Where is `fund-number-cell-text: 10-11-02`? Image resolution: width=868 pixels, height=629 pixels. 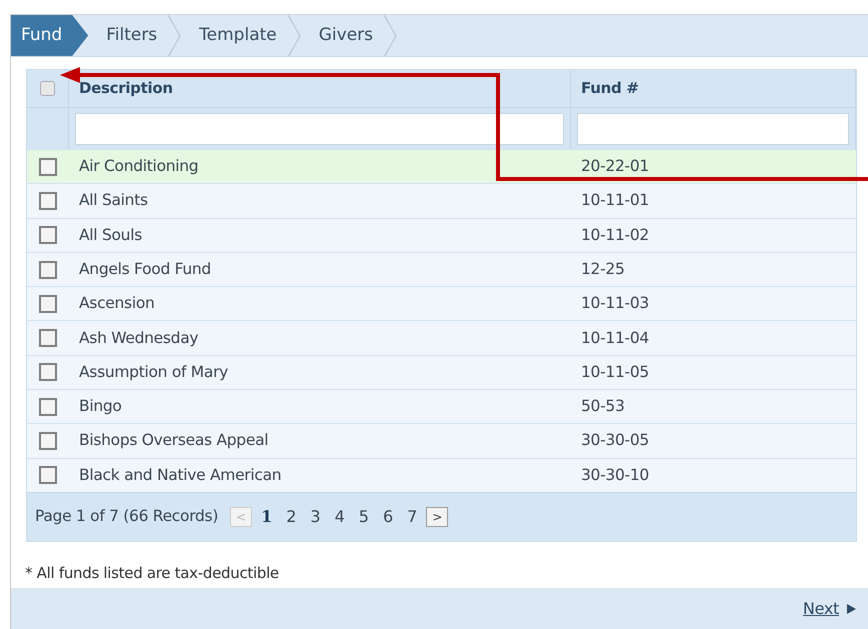
fund-number-cell-text: 10-11-02 is located at coordinates (615, 235).